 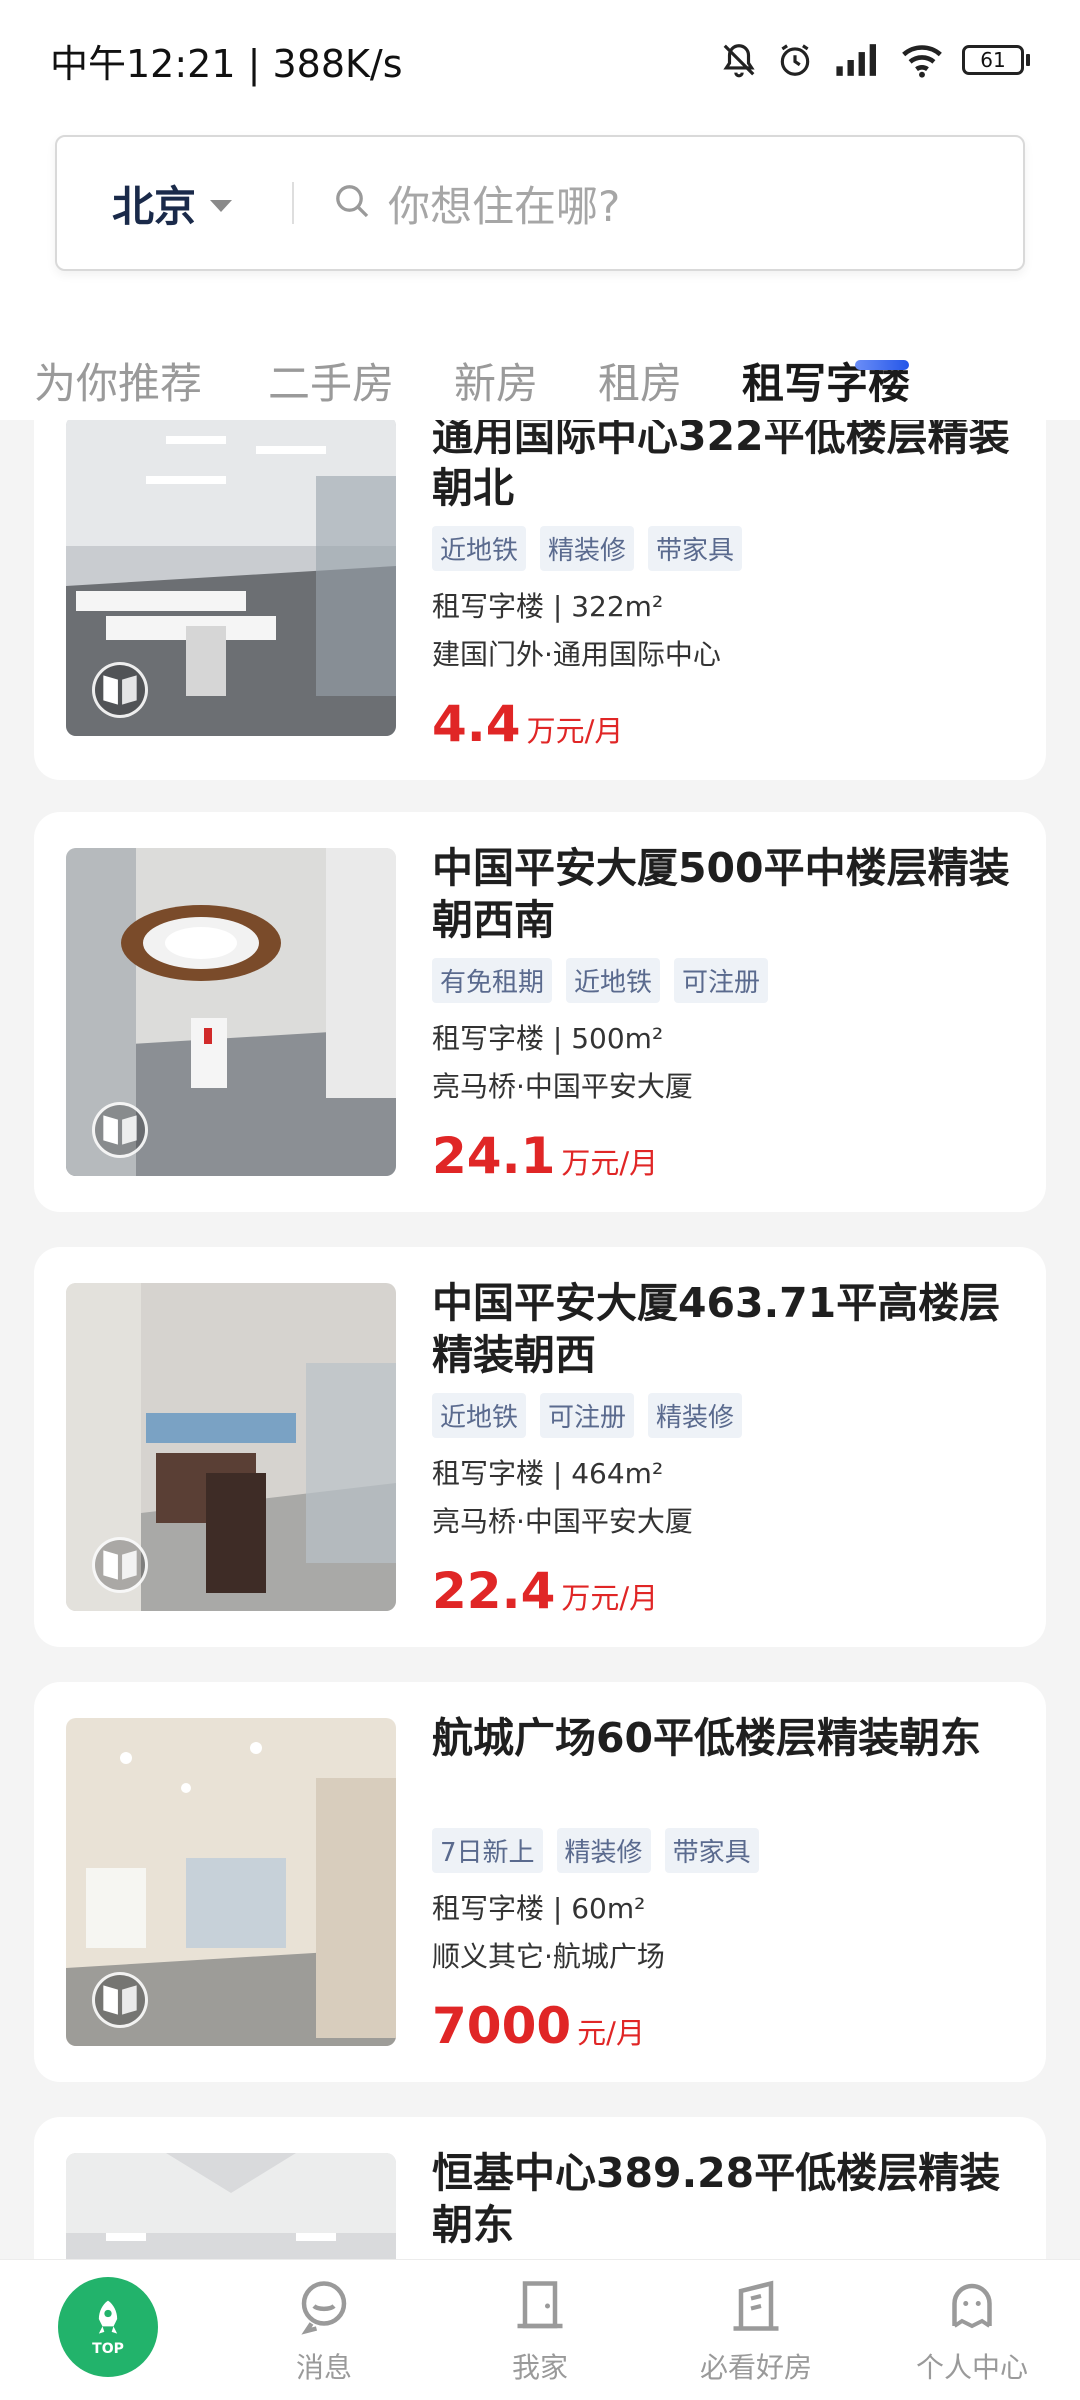 I want to click on listing-price: 22.4 万元/月, so click(x=727, y=1591).